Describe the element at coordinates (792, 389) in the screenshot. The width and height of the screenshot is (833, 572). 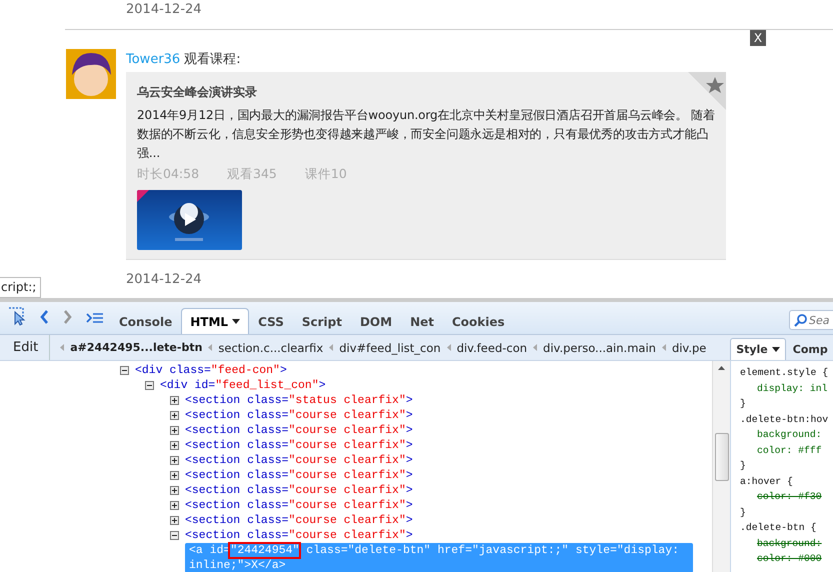
I see `css-declaration: display: inl` at that location.